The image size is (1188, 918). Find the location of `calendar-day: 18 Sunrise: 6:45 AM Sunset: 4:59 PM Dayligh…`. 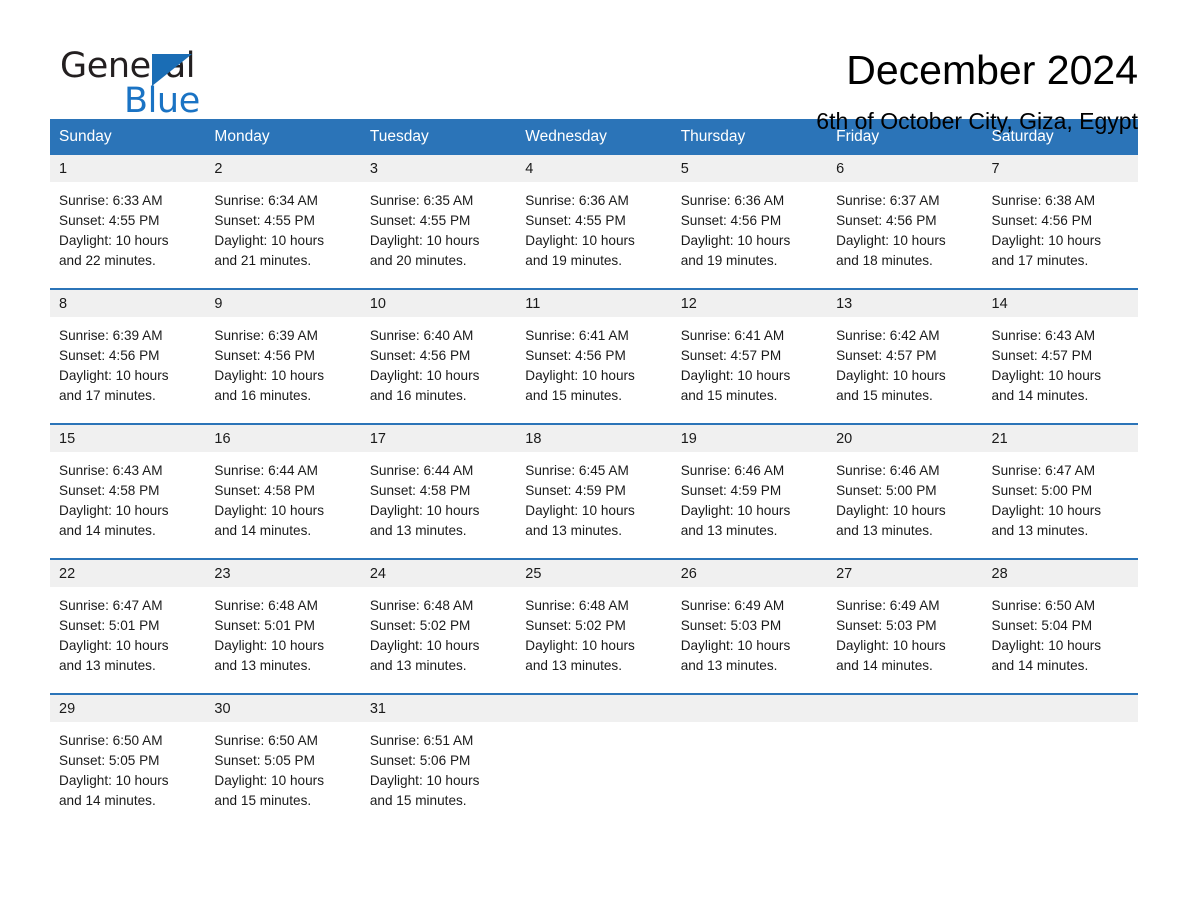

calendar-day: 18 Sunrise: 6:45 AM Sunset: 4:59 PM Dayligh… is located at coordinates (594, 491).